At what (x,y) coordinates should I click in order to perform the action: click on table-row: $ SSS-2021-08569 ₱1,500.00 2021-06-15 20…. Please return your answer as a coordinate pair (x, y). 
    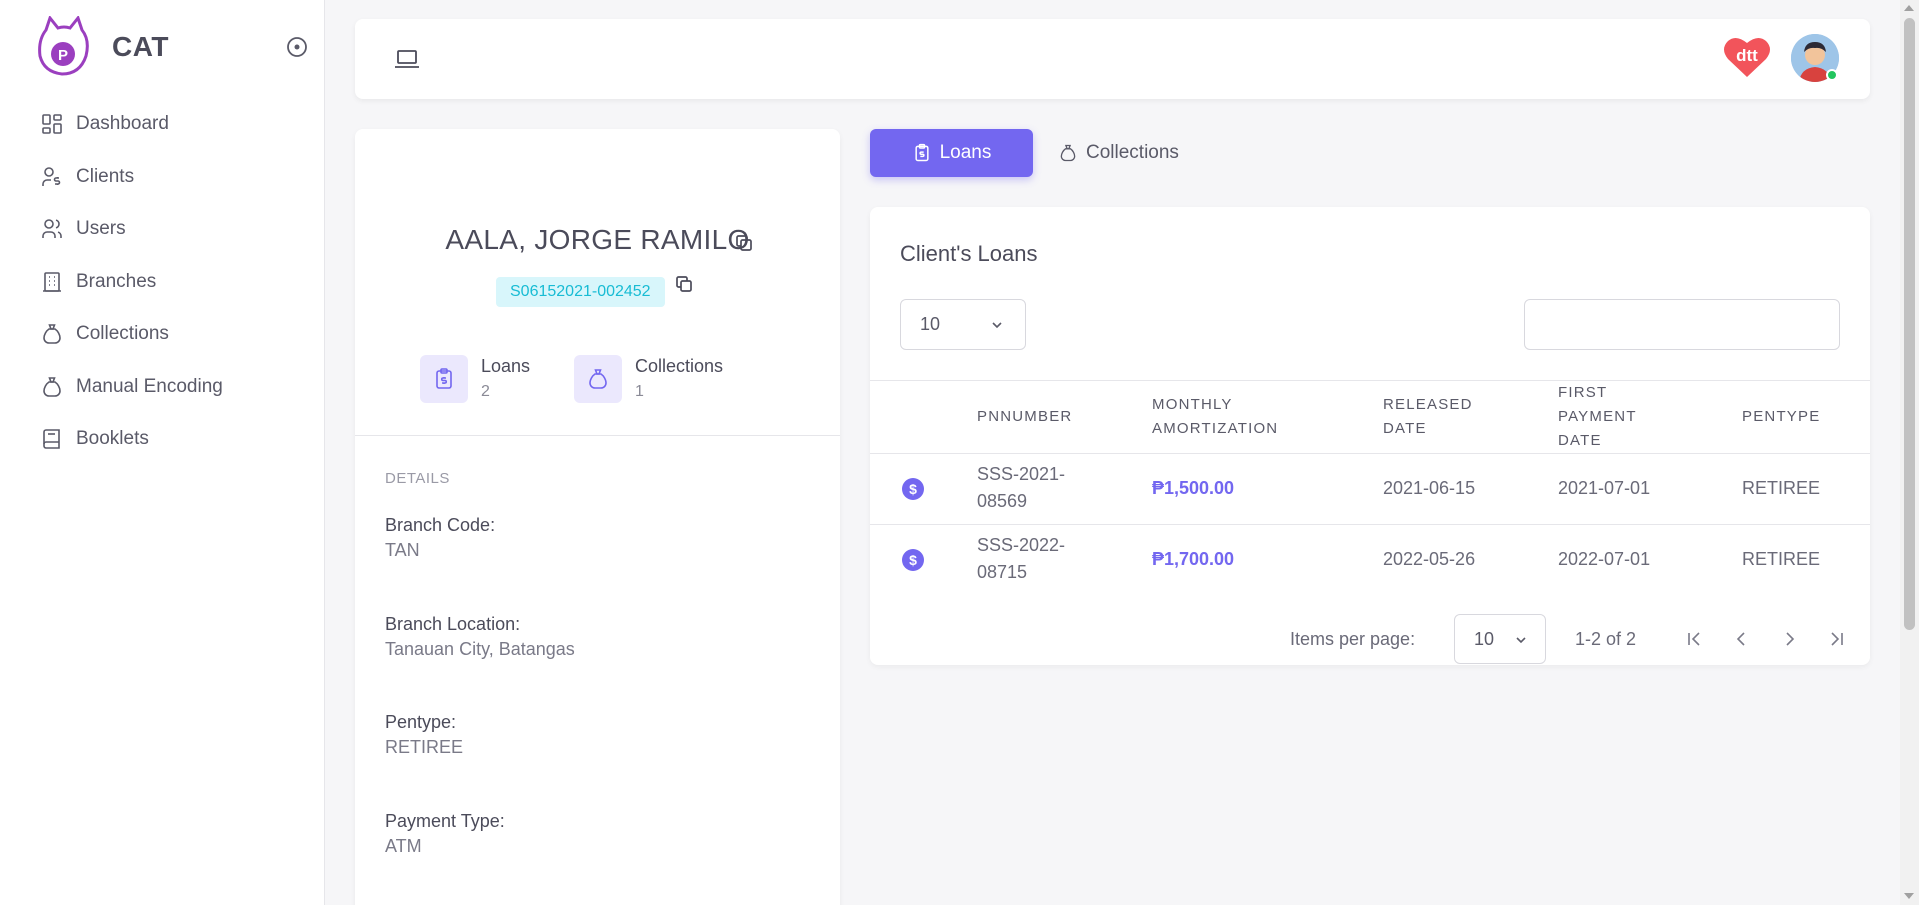
    Looking at the image, I should click on (1370, 489).